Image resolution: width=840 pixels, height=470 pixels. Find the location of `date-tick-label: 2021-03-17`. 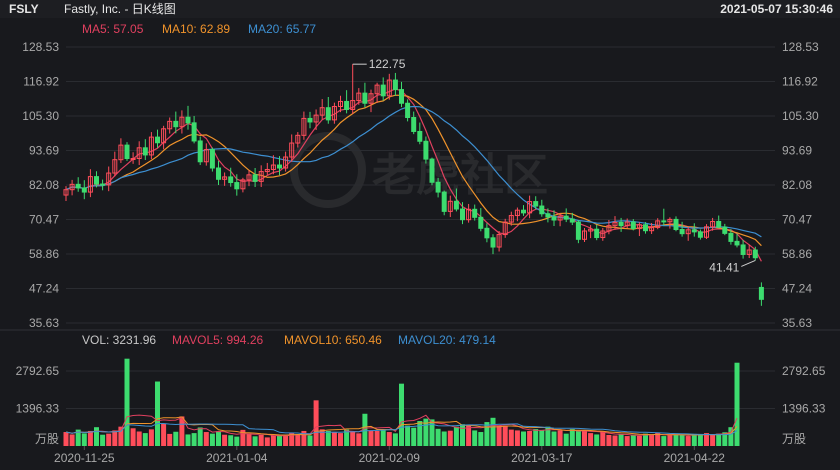

date-tick-label: 2021-03-17 is located at coordinates (542, 458).